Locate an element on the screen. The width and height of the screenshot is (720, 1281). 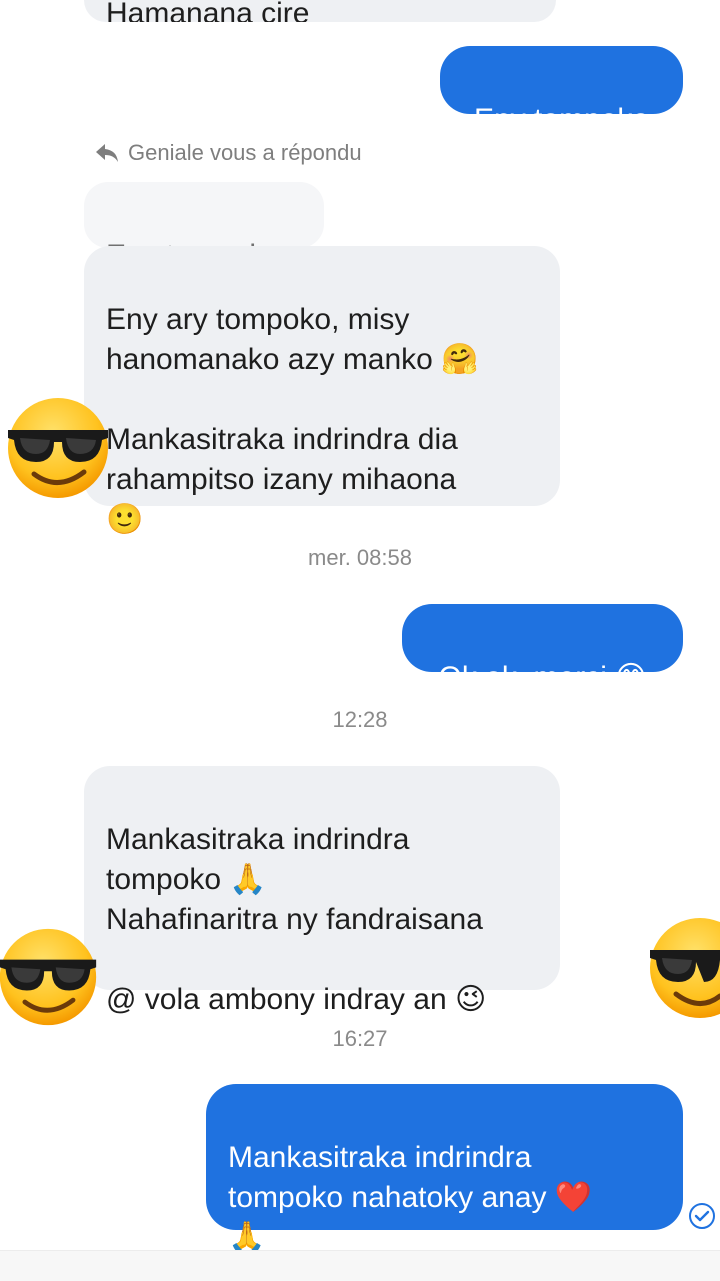
quoted-message: Eny tompoko is located at coordinates (204, 227).